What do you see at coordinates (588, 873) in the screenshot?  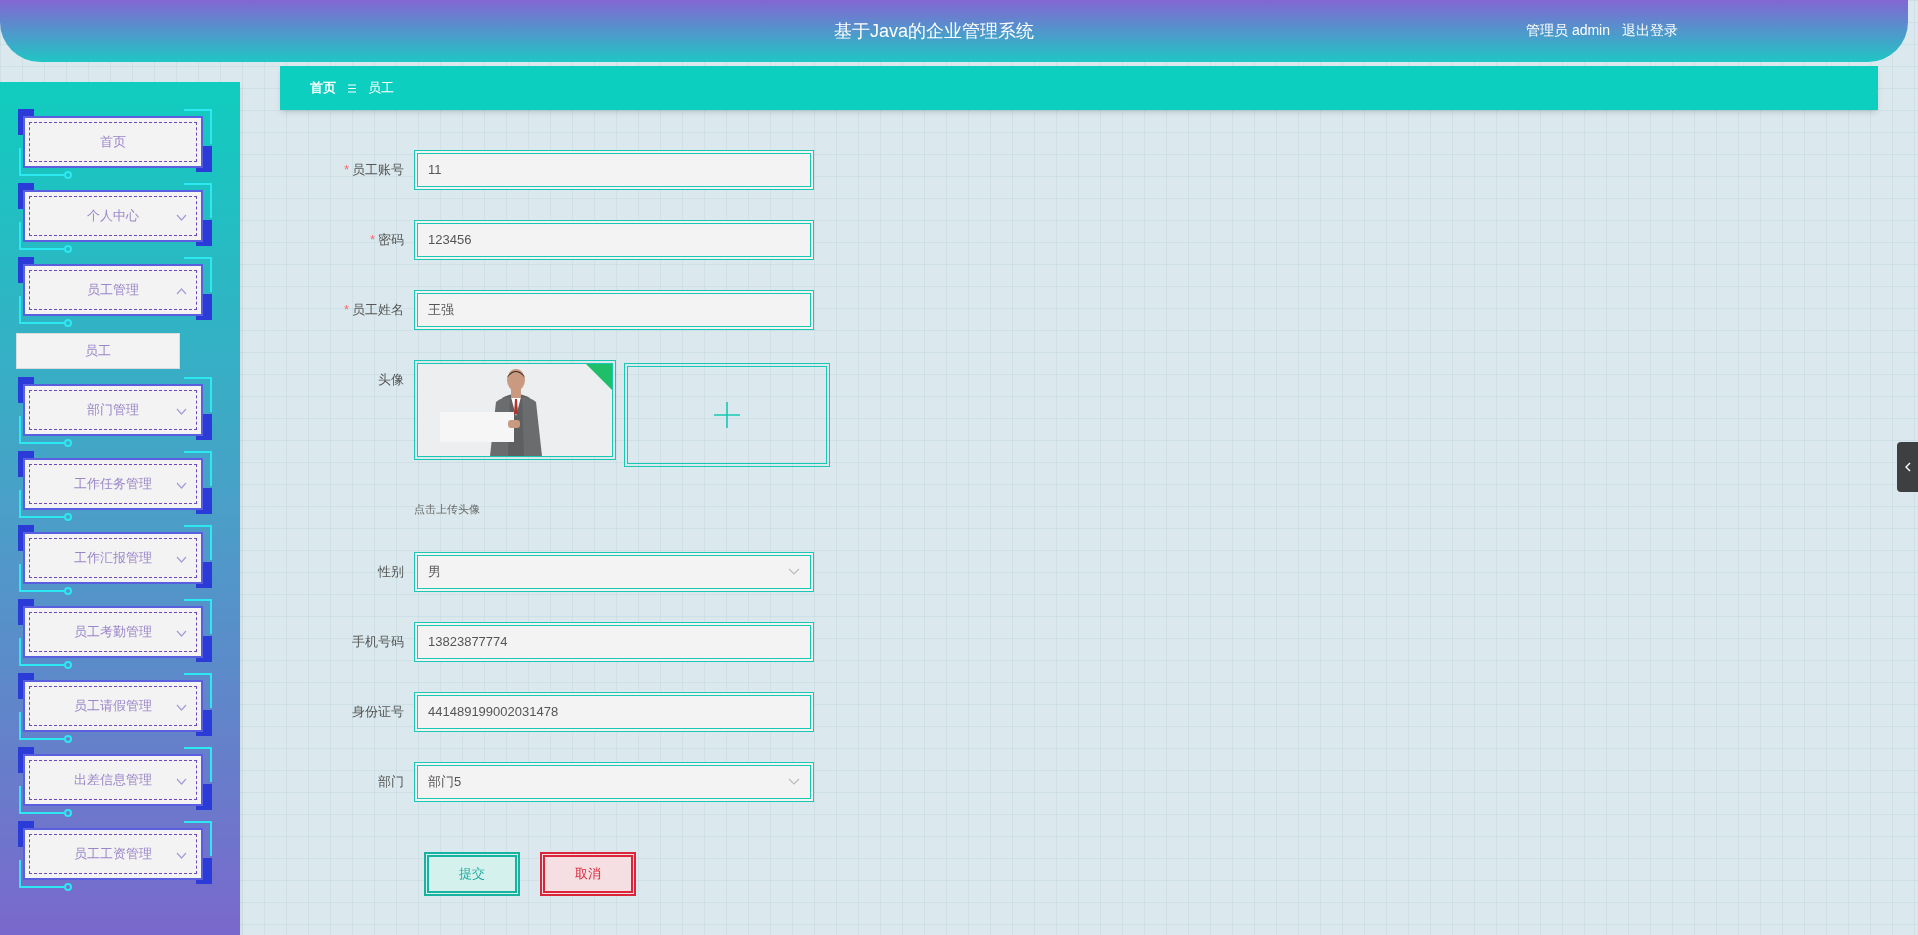 I see `cancel-button: 取消` at bounding box center [588, 873].